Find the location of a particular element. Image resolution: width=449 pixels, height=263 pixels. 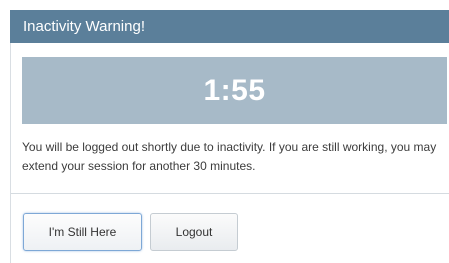

dialog-title: Inactivity Warning! is located at coordinates (229, 26).